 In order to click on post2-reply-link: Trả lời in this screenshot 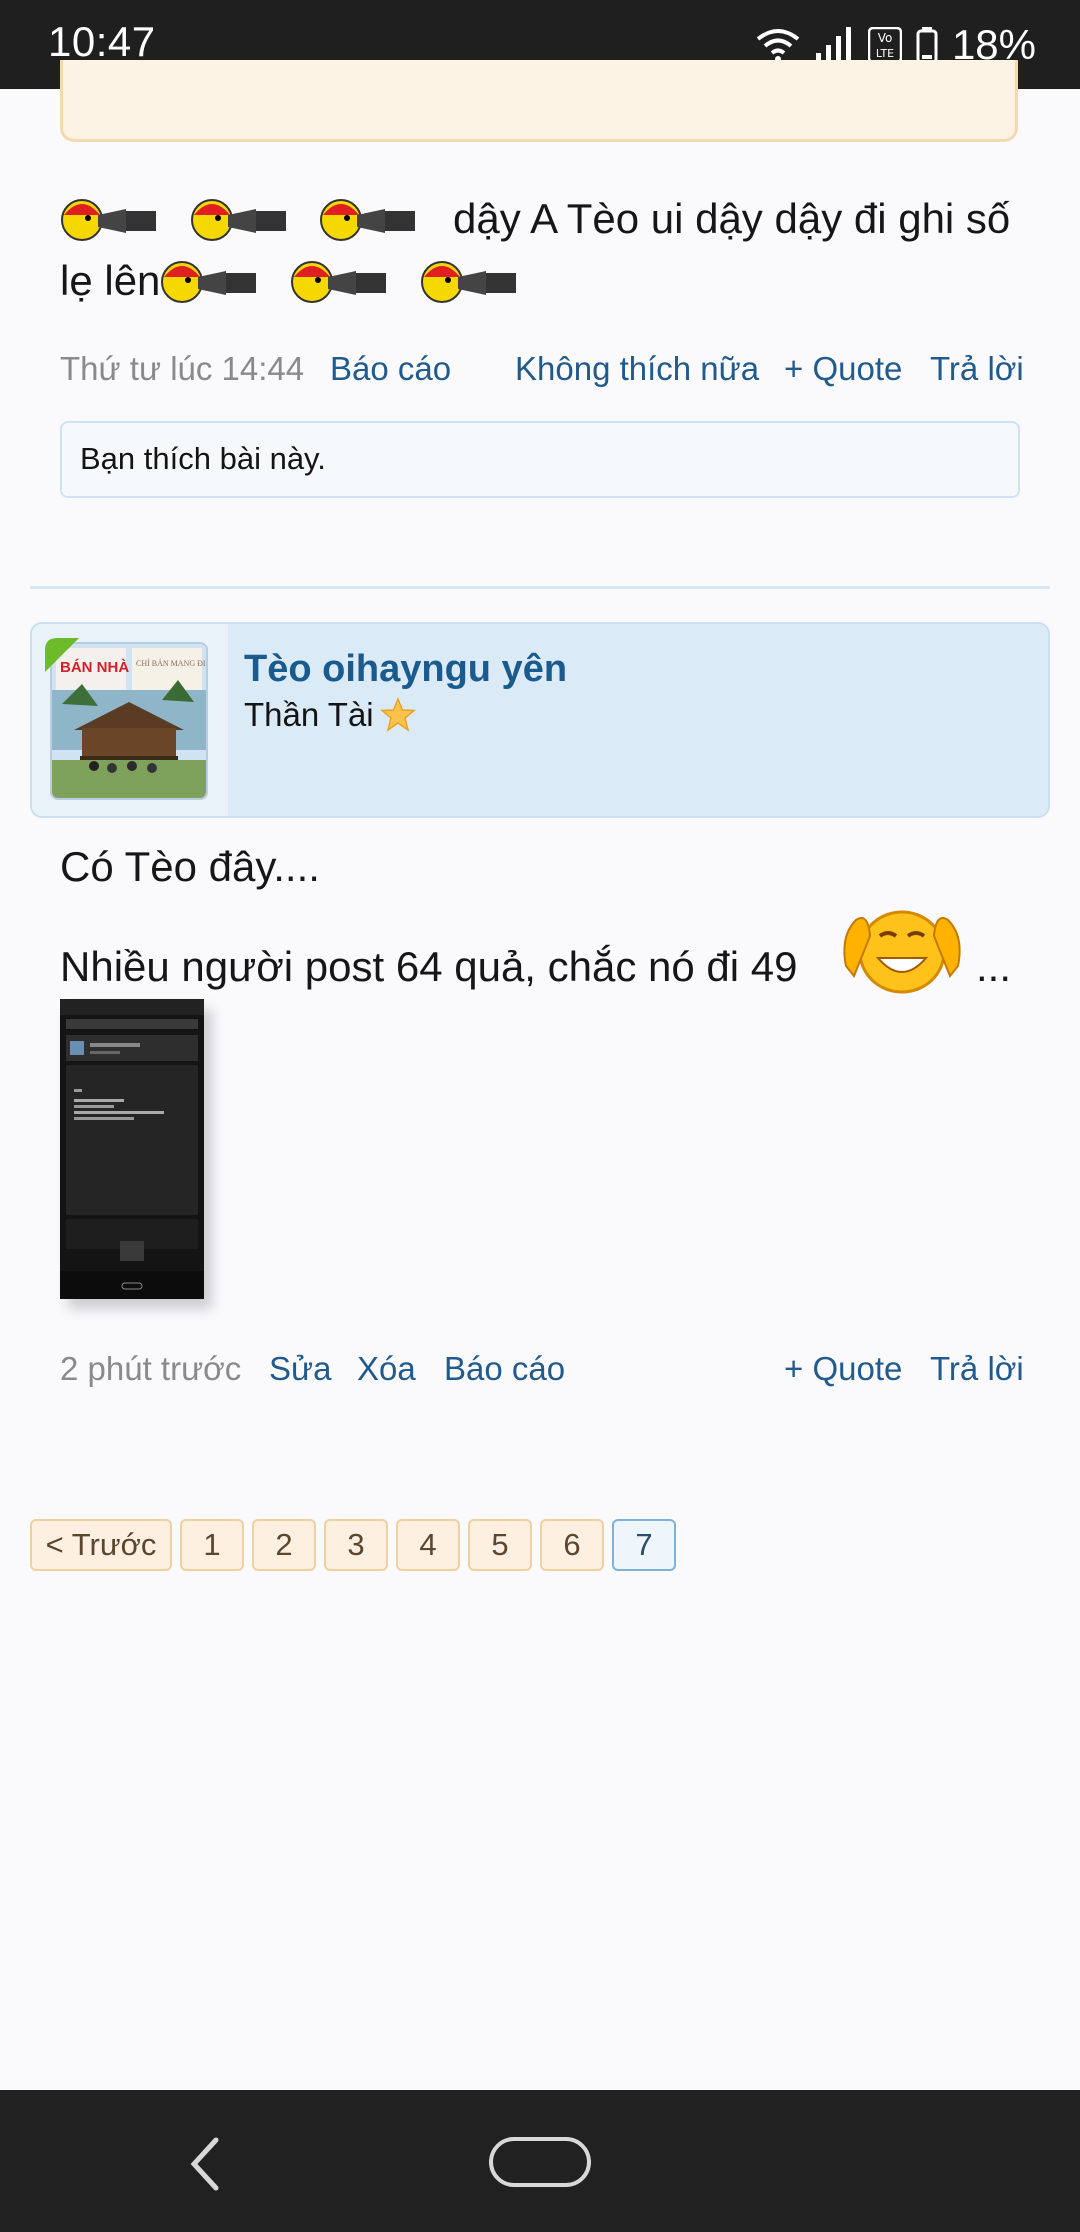, I will do `click(977, 1369)`.